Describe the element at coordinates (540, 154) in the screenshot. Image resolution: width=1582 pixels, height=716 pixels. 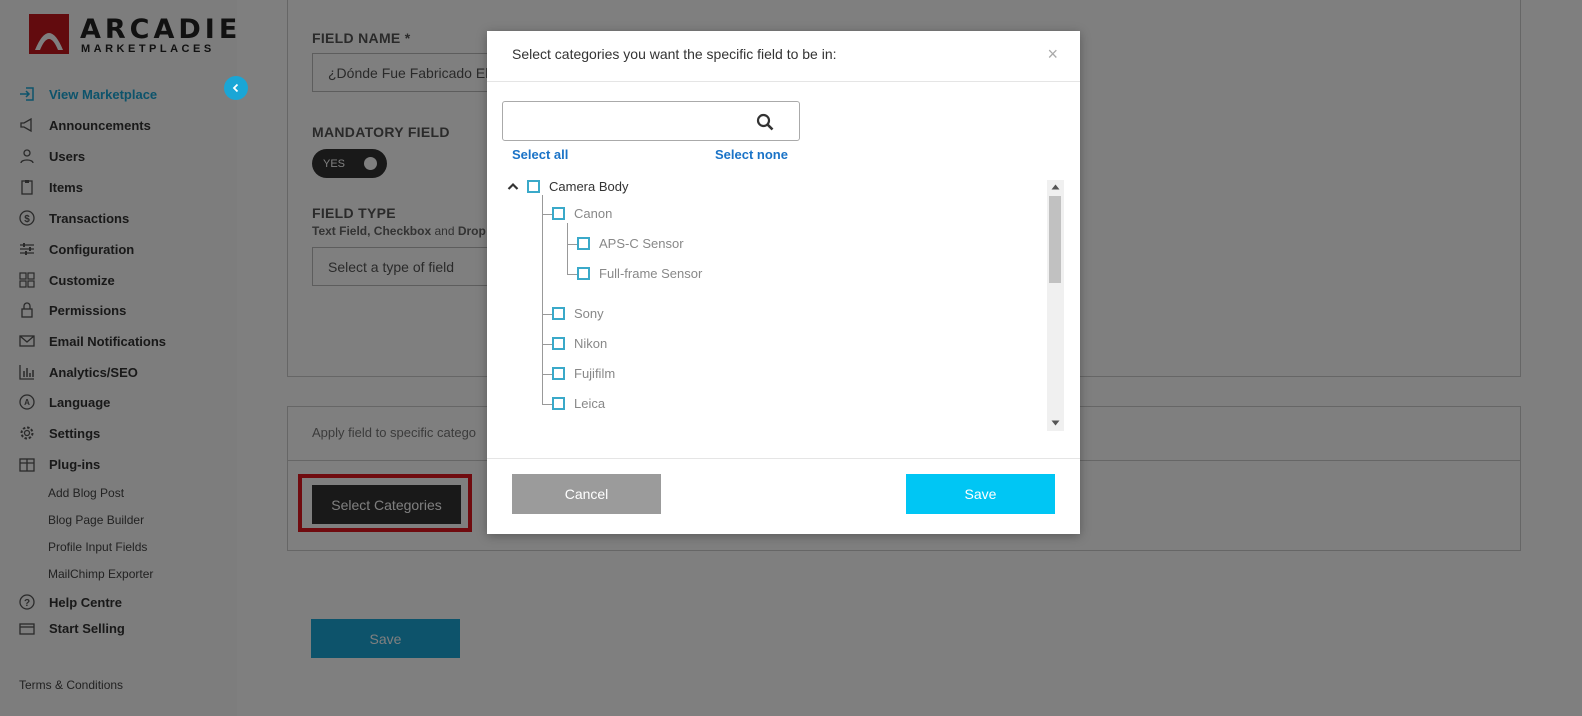
I see `select-all-link: Select all` at that location.